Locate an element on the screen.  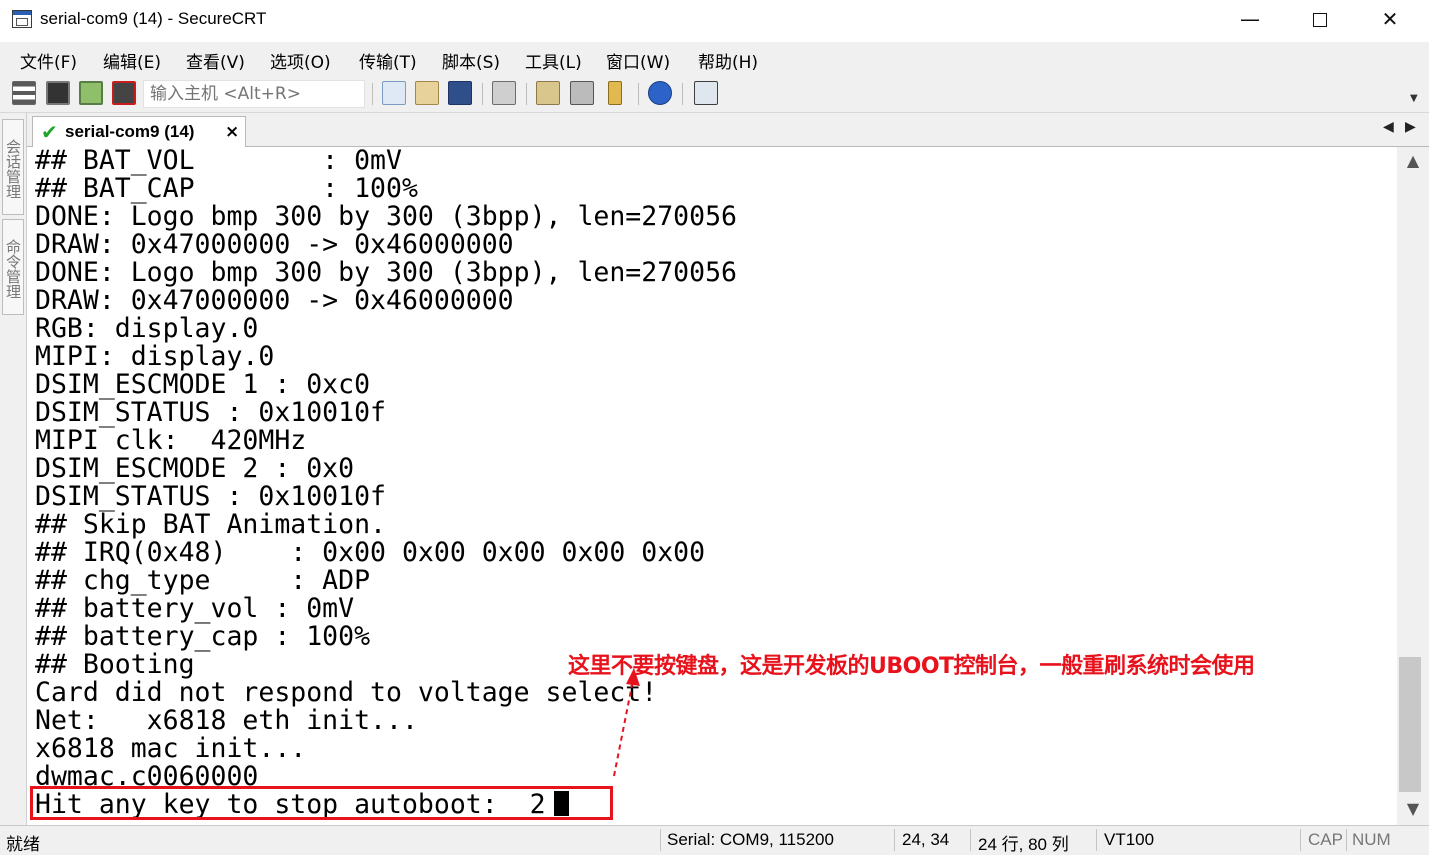
maximize-icon is located at coordinates (1320, 20).